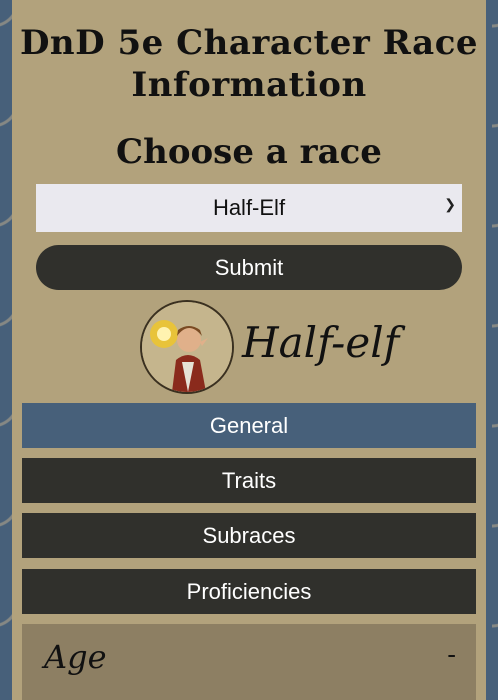 Image resolution: width=498 pixels, height=700 pixels. I want to click on age-section-label: Age, so click(75, 657).